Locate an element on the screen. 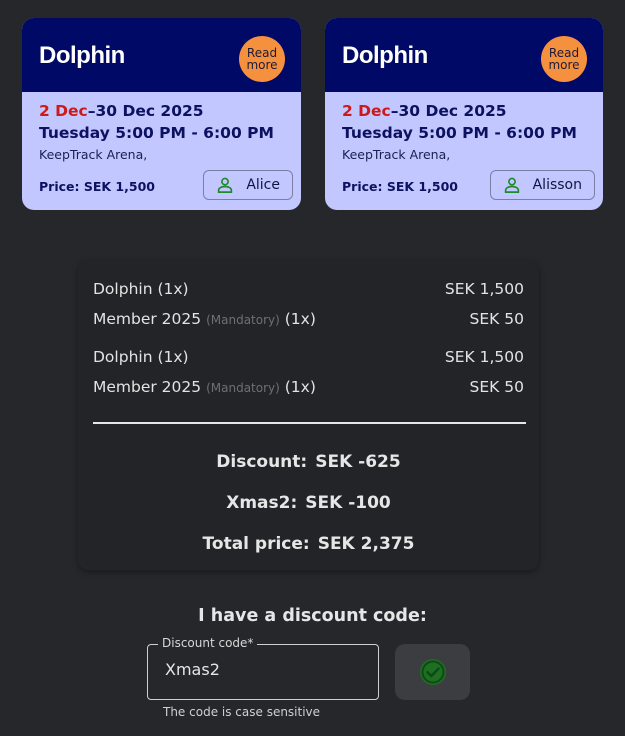 This screenshot has height=736, width=625. discount-heading: I have a discount code: is located at coordinates (312, 616).